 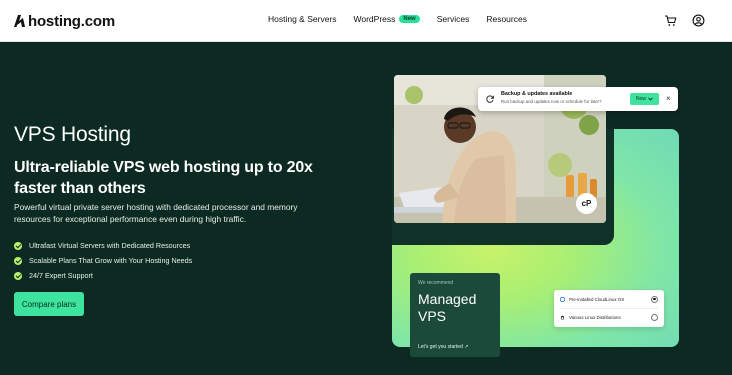 What do you see at coordinates (562, 299) in the screenshot?
I see `cloudlinux-icon` at bounding box center [562, 299].